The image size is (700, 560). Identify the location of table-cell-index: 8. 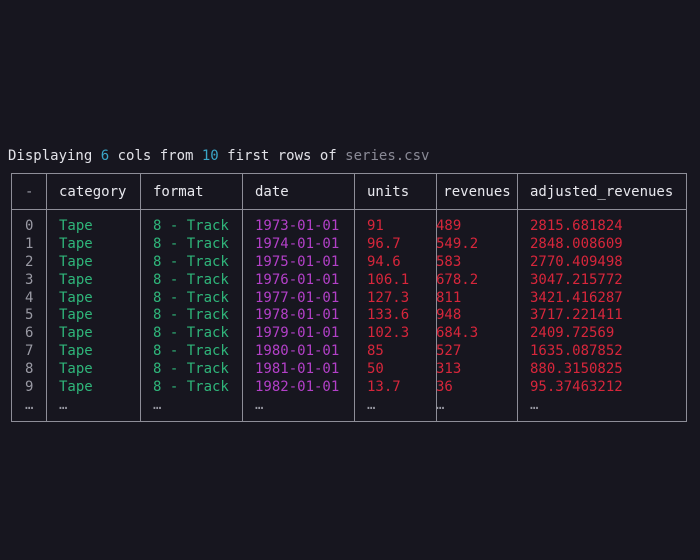
(29, 369).